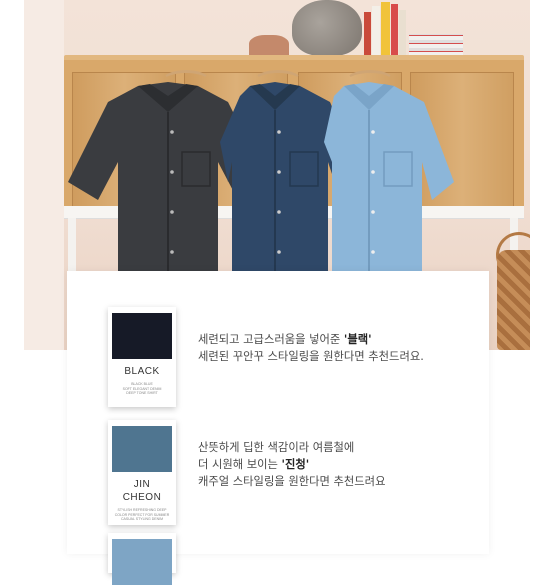  I want to click on swatch-jin-cheon, so click(142, 449).